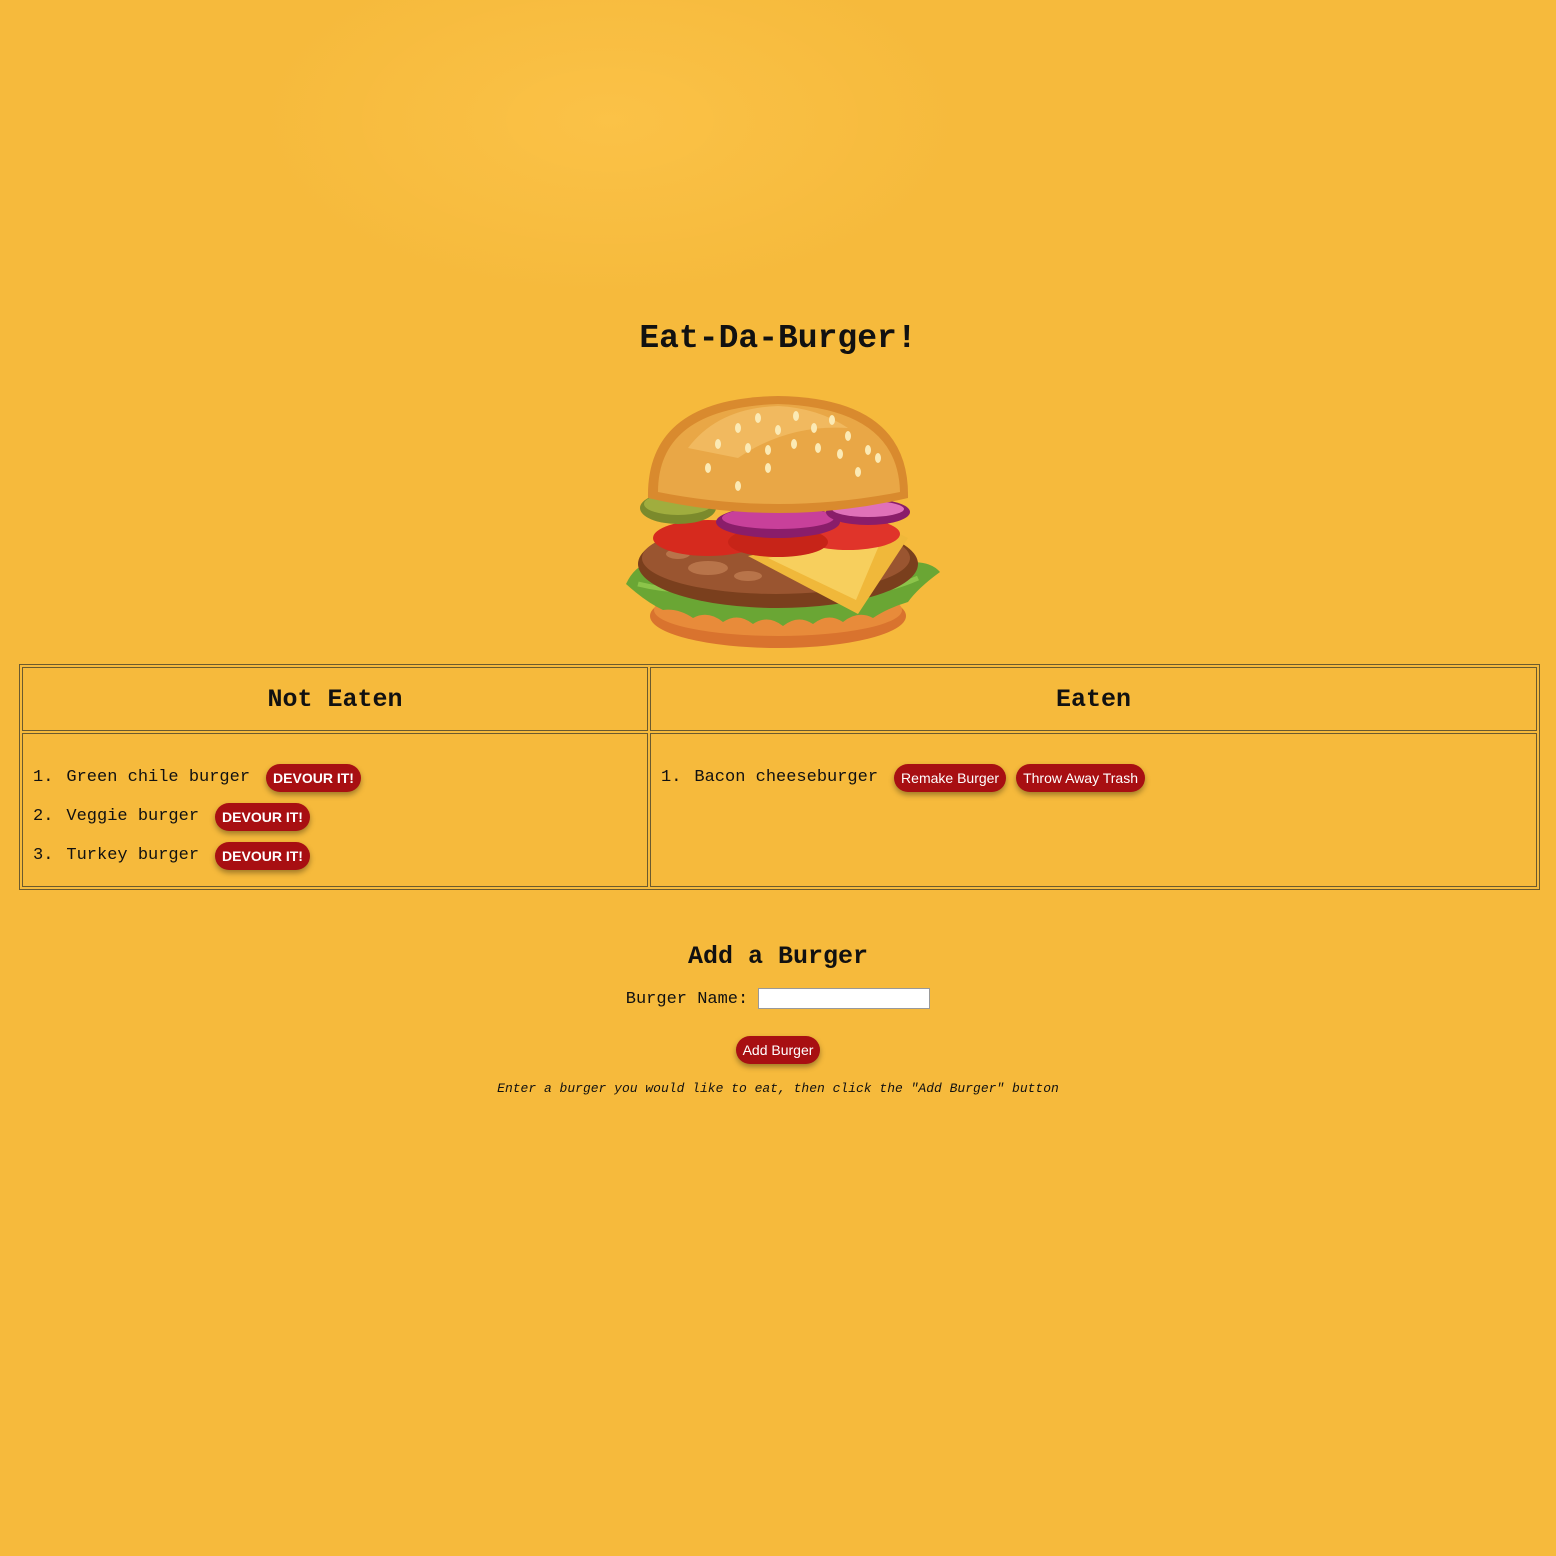  What do you see at coordinates (783, 522) in the screenshot?
I see `hamburger-illustration-icon` at bounding box center [783, 522].